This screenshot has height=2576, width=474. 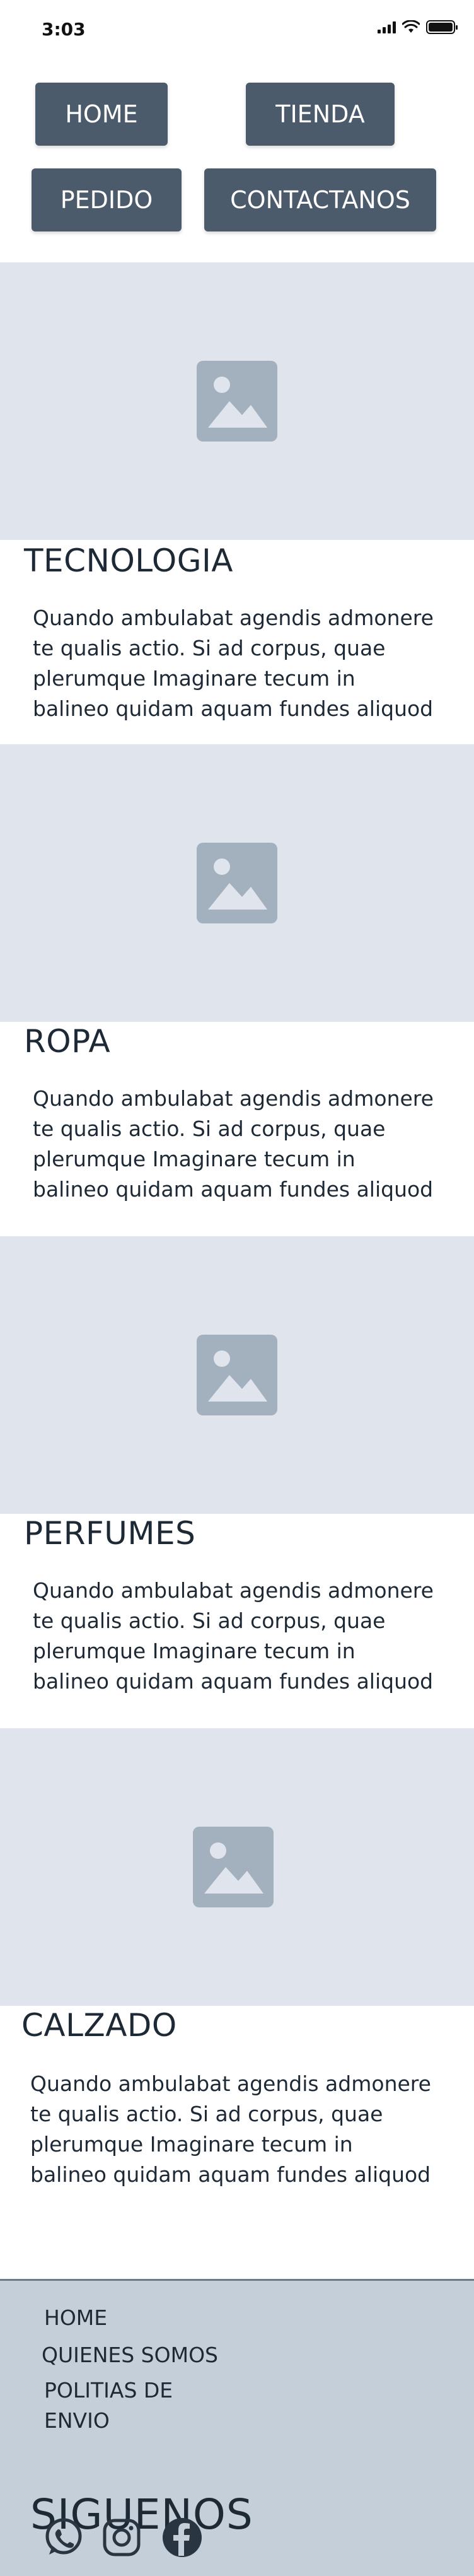 What do you see at coordinates (64, 29) in the screenshot?
I see `status-time: 3:03` at bounding box center [64, 29].